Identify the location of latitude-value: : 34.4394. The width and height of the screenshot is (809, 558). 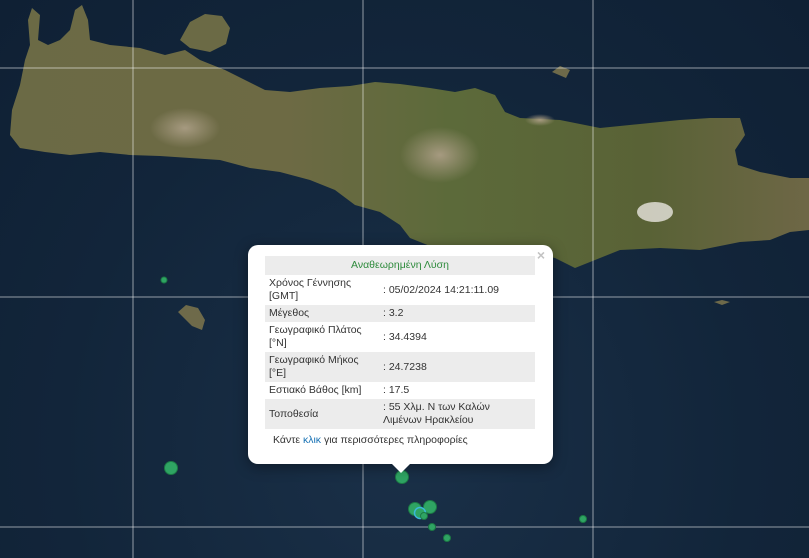
(405, 336).